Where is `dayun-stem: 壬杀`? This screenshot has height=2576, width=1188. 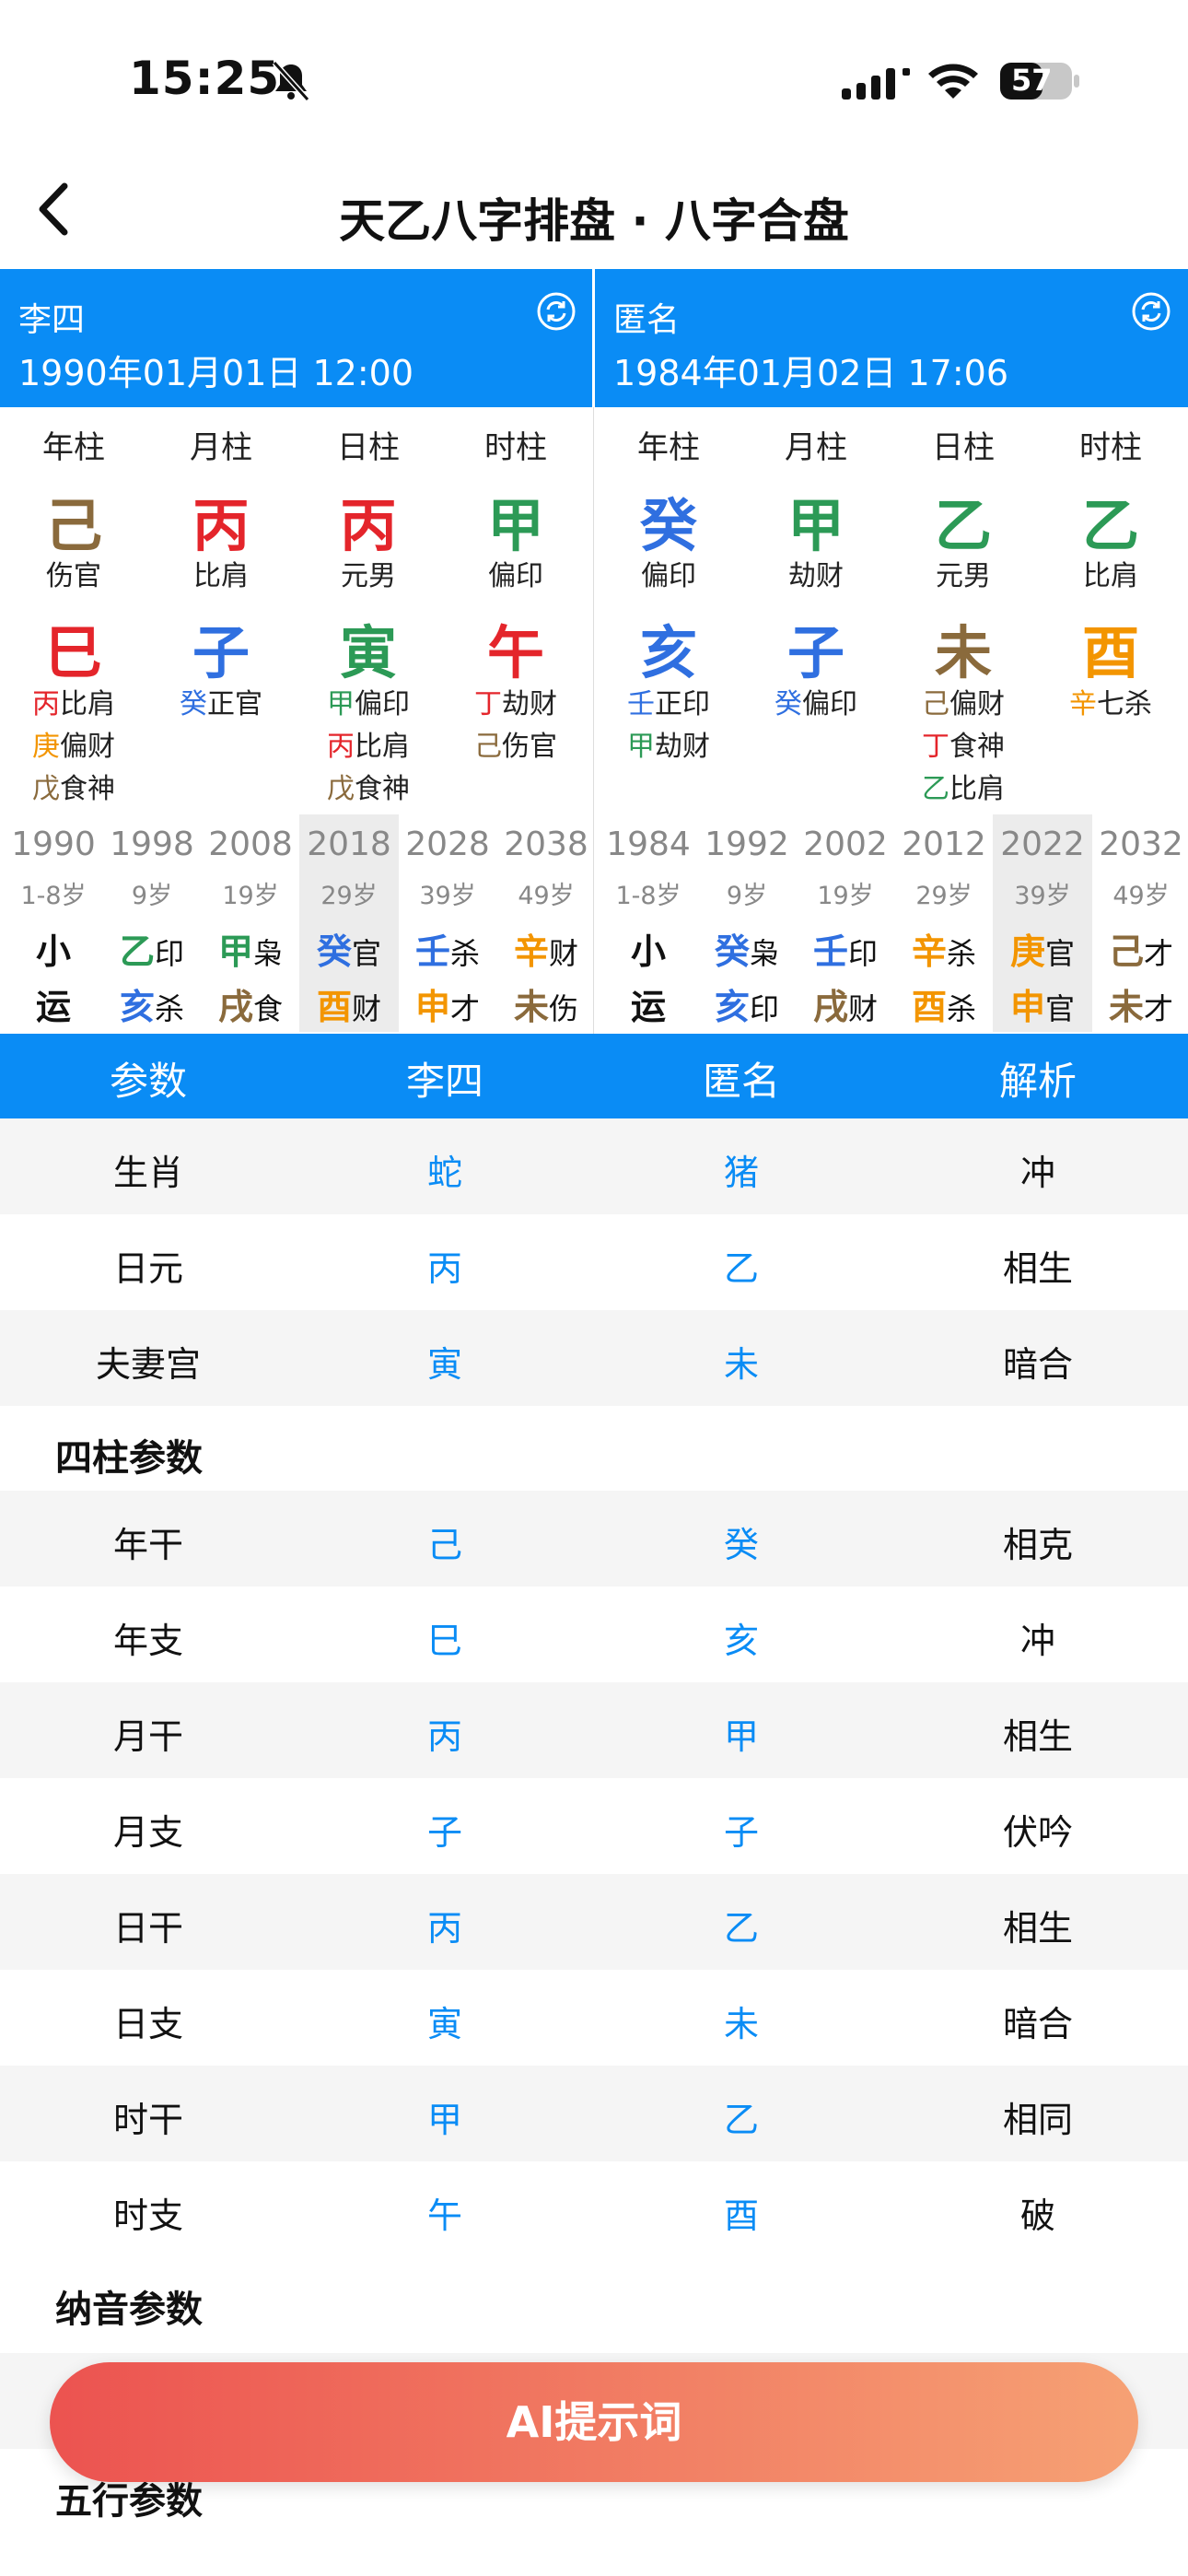
dayun-stem: 壬杀 is located at coordinates (447, 949).